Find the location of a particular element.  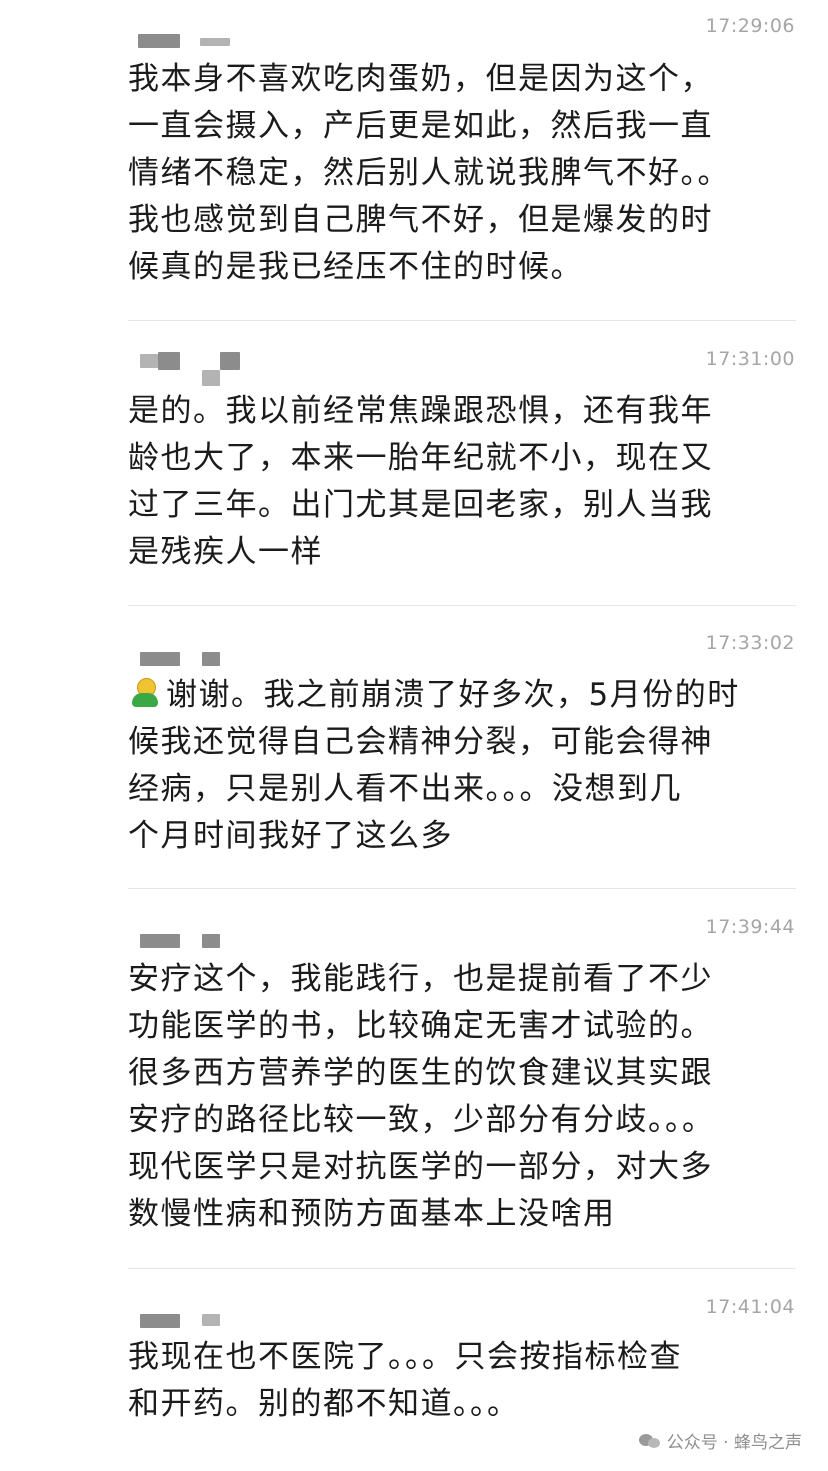

wechat-icon is located at coordinates (649, 1441).